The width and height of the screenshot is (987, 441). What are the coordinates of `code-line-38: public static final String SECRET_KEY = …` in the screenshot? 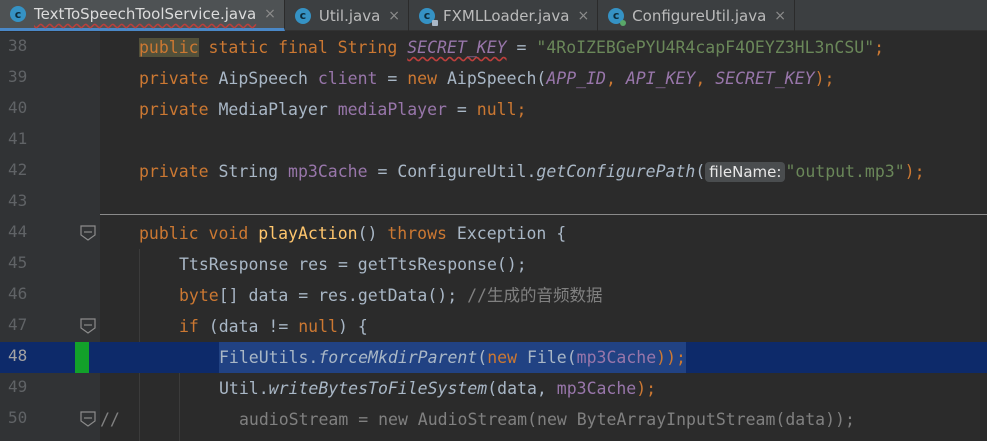 It's located at (543, 47).